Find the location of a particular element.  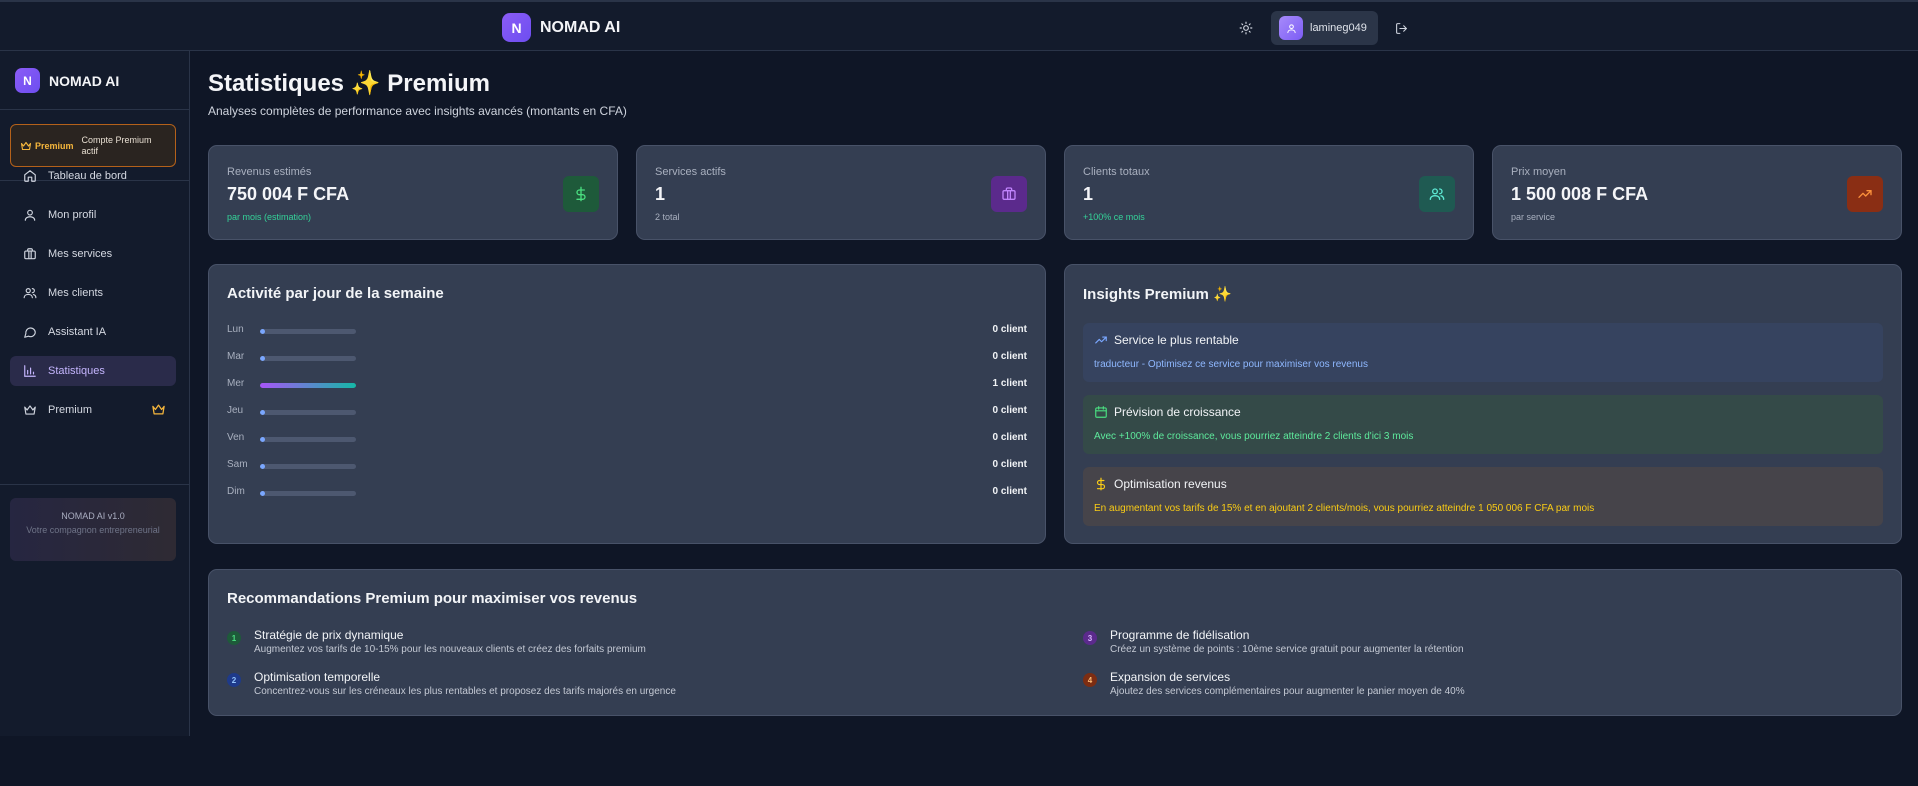

recommendation-title: Programme de fidélisation is located at coordinates (1180, 635).